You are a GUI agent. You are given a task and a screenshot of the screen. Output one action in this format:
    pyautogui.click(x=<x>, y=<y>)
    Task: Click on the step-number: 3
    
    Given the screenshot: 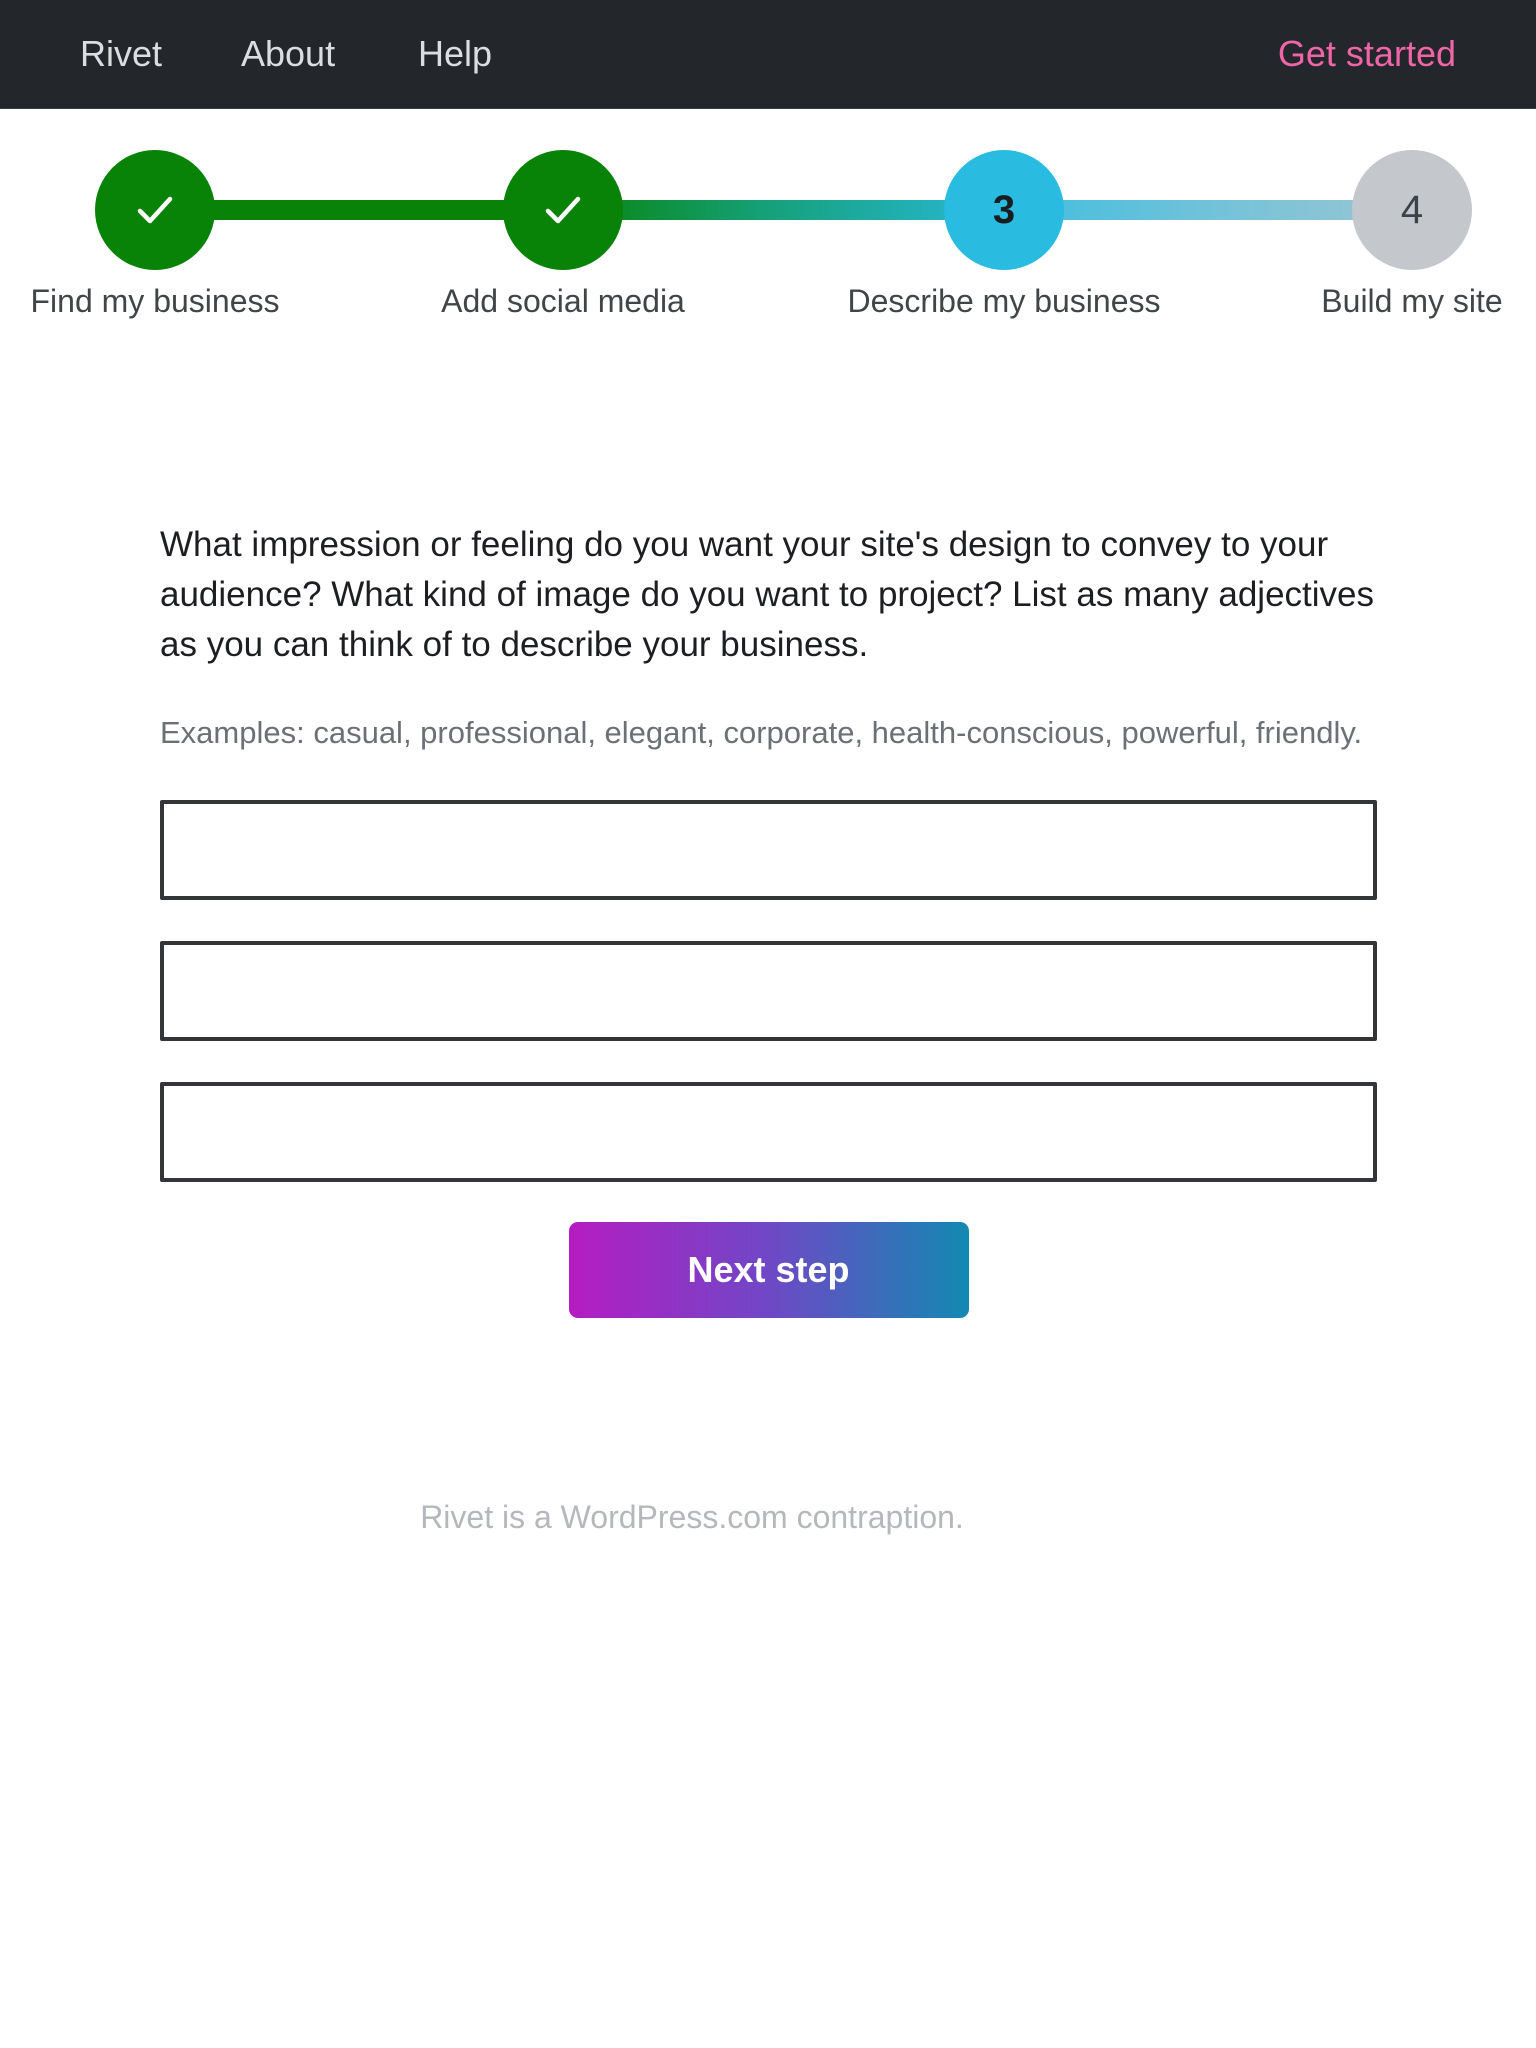 What is the action you would take?
    pyautogui.click(x=1004, y=210)
    